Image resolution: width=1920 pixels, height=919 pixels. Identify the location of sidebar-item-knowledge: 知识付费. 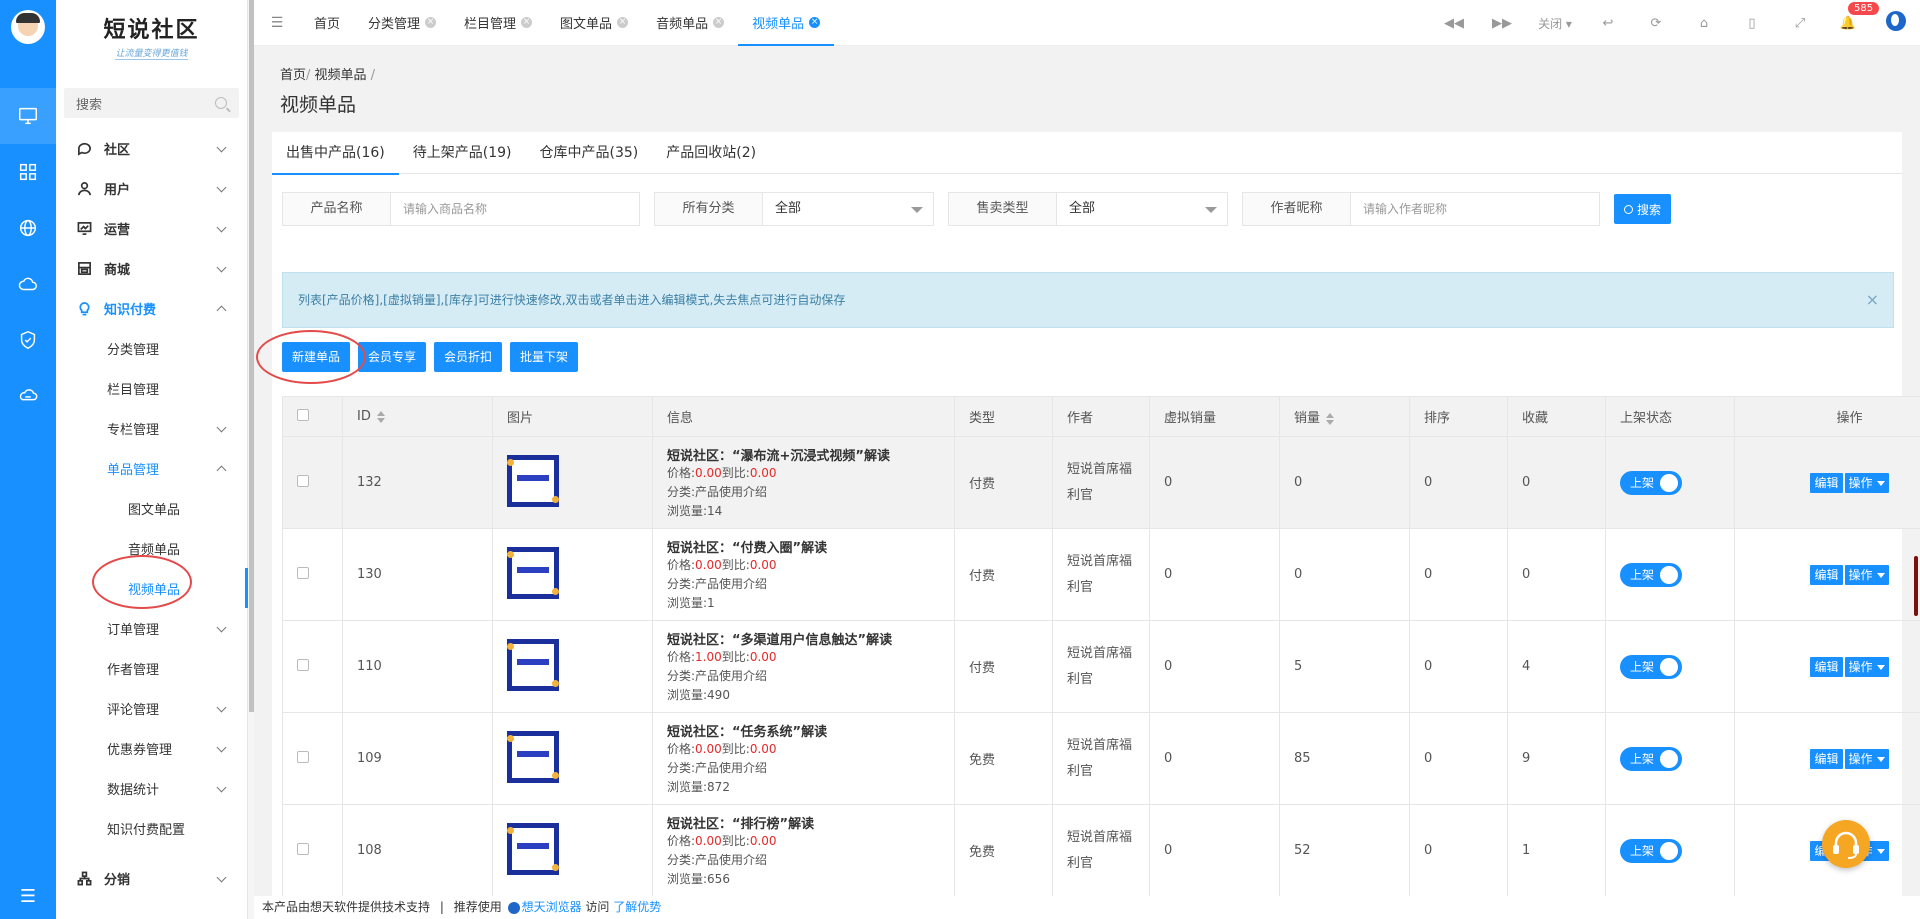
(151, 308).